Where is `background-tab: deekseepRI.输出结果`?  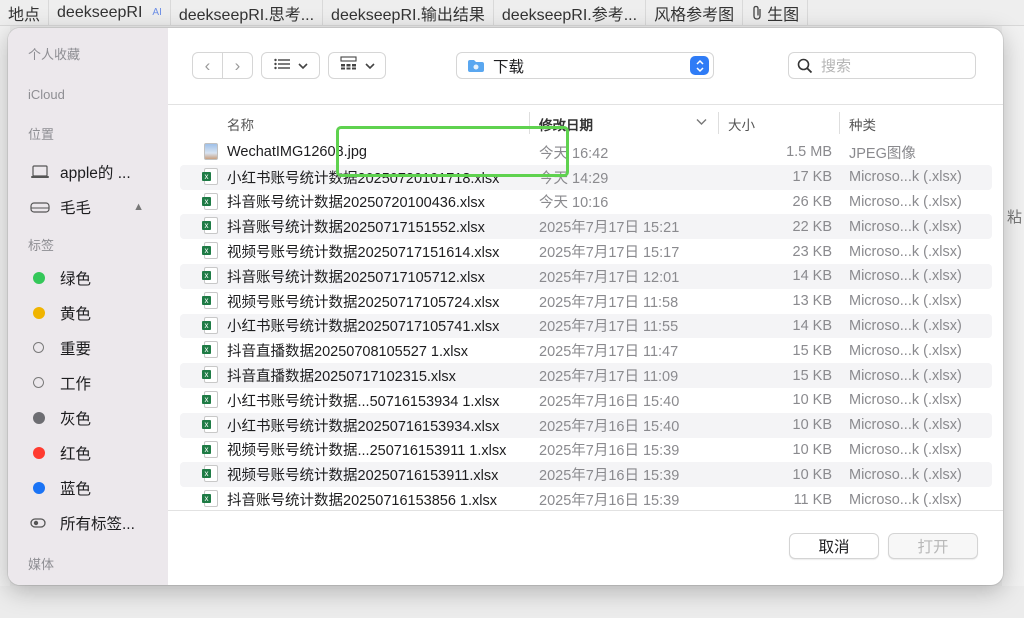 background-tab: deekseepRI.输出结果 is located at coordinates (408, 12).